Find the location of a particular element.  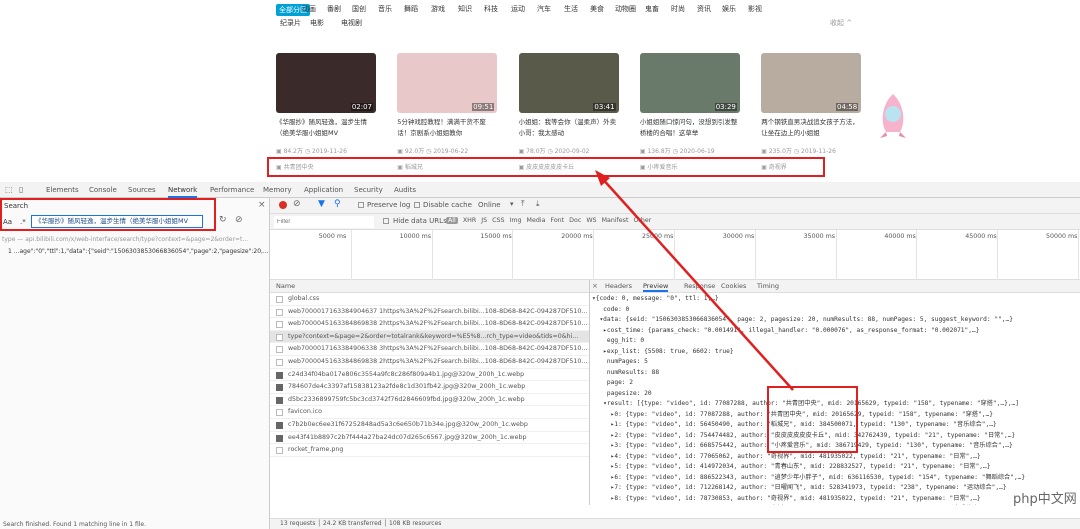

throttle-select: Online is located at coordinates (489, 205).